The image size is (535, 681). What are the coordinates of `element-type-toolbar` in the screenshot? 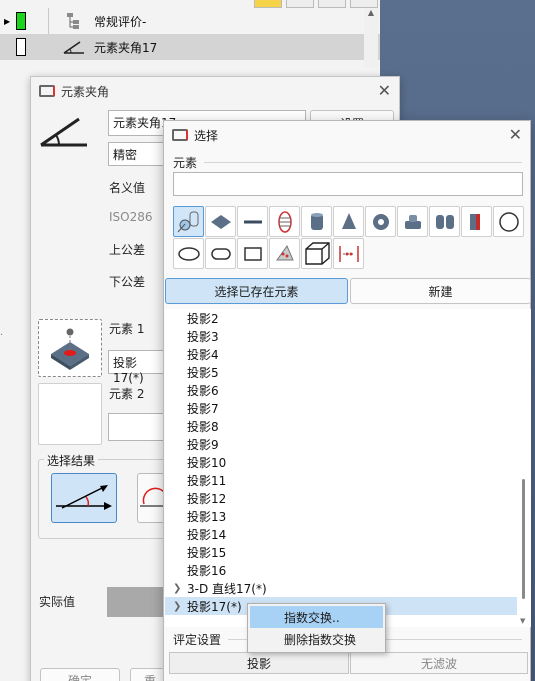 It's located at (349, 238).